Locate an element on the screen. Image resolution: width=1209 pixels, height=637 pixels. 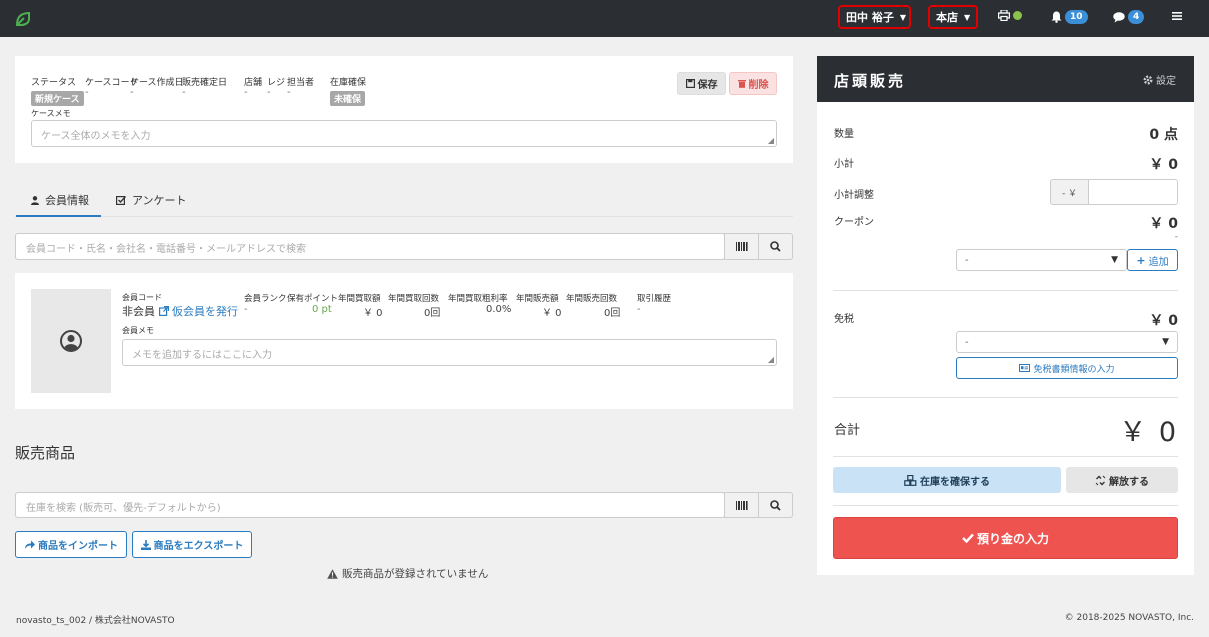
tab-member-info: 会員情報 is located at coordinates (60, 200).